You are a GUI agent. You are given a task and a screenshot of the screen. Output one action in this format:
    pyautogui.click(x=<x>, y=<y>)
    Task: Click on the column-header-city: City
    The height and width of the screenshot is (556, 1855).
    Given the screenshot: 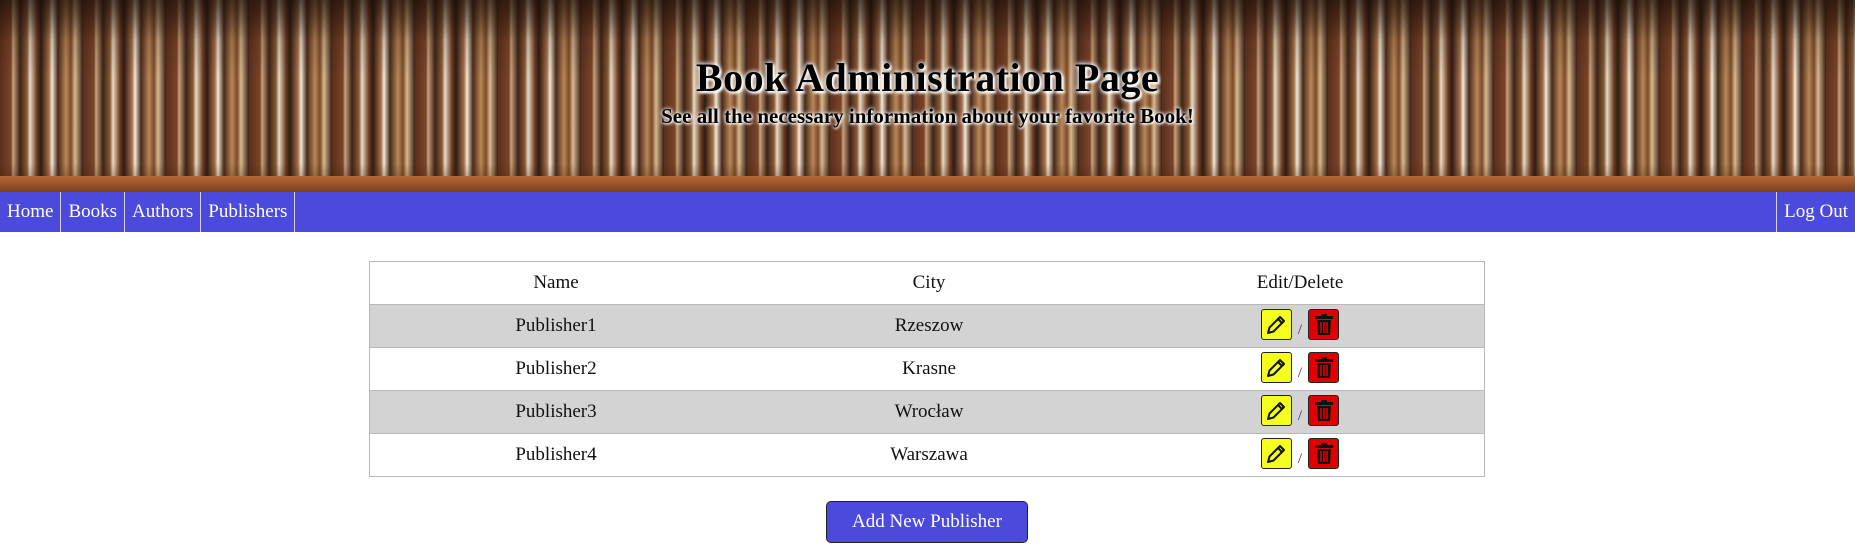 What is the action you would take?
    pyautogui.click(x=929, y=283)
    